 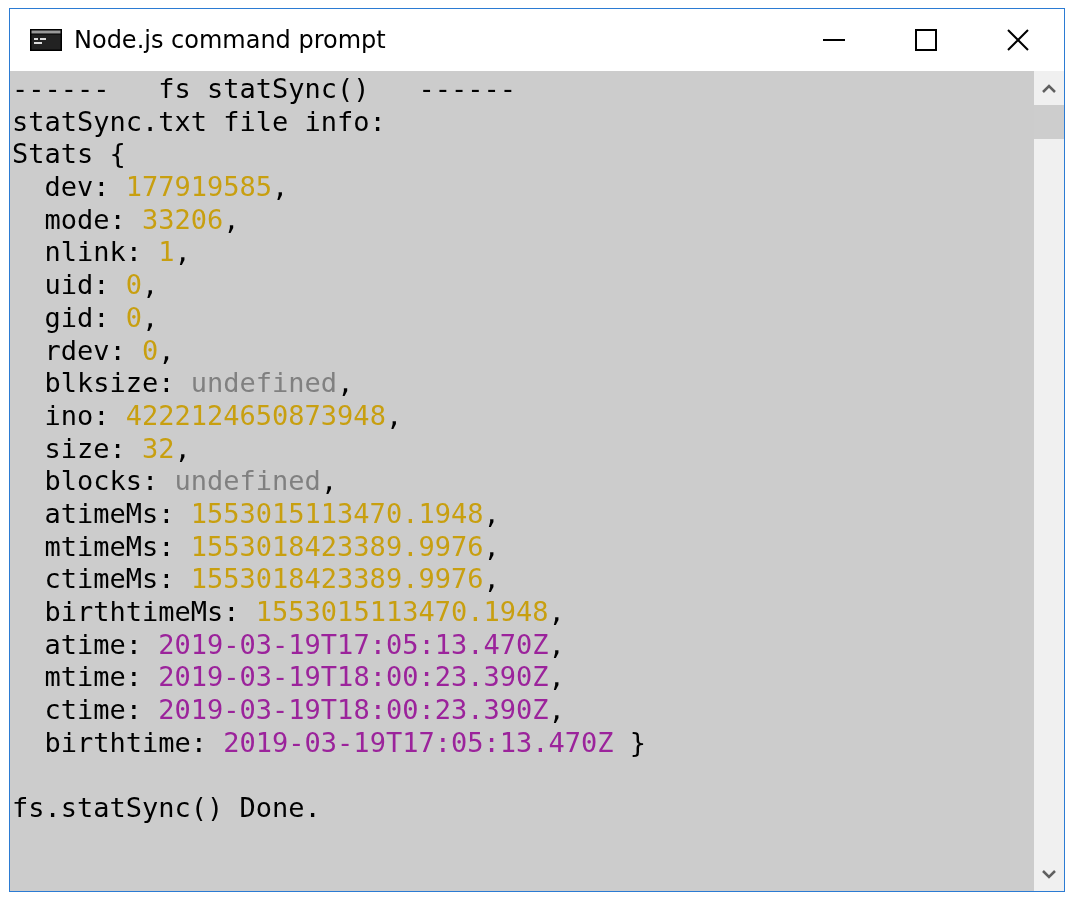 I want to click on console-line: blocks: undefined,, so click(x=190, y=481).